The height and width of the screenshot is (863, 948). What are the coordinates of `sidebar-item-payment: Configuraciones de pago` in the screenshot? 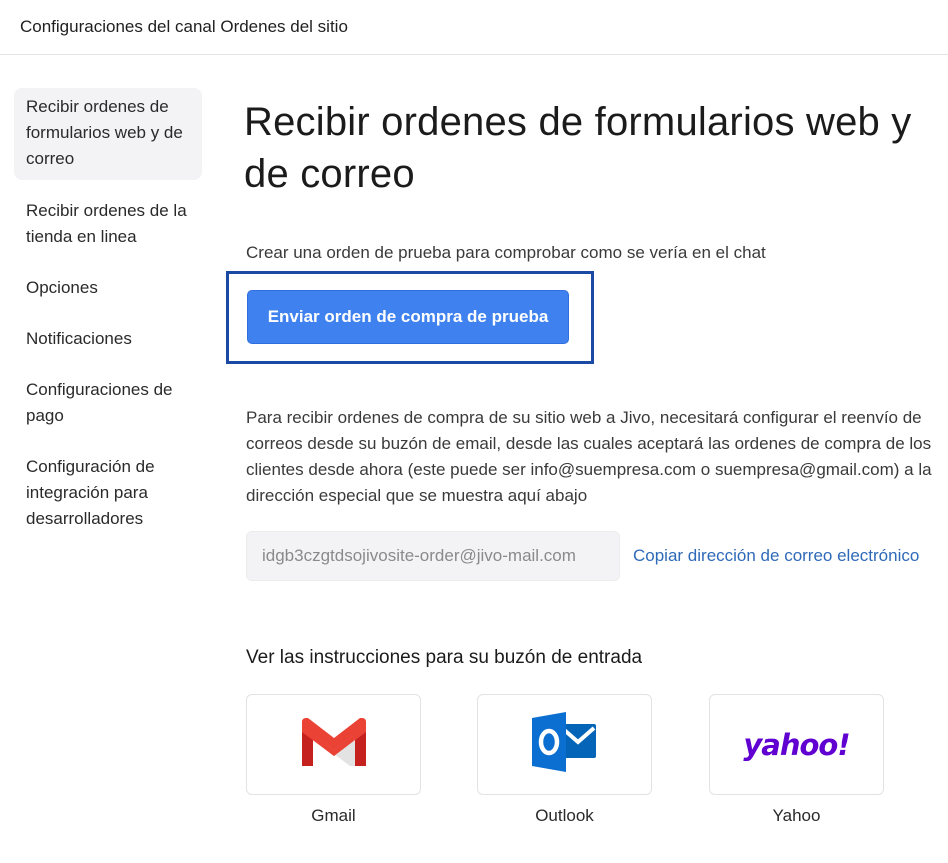 It's located at (108, 403).